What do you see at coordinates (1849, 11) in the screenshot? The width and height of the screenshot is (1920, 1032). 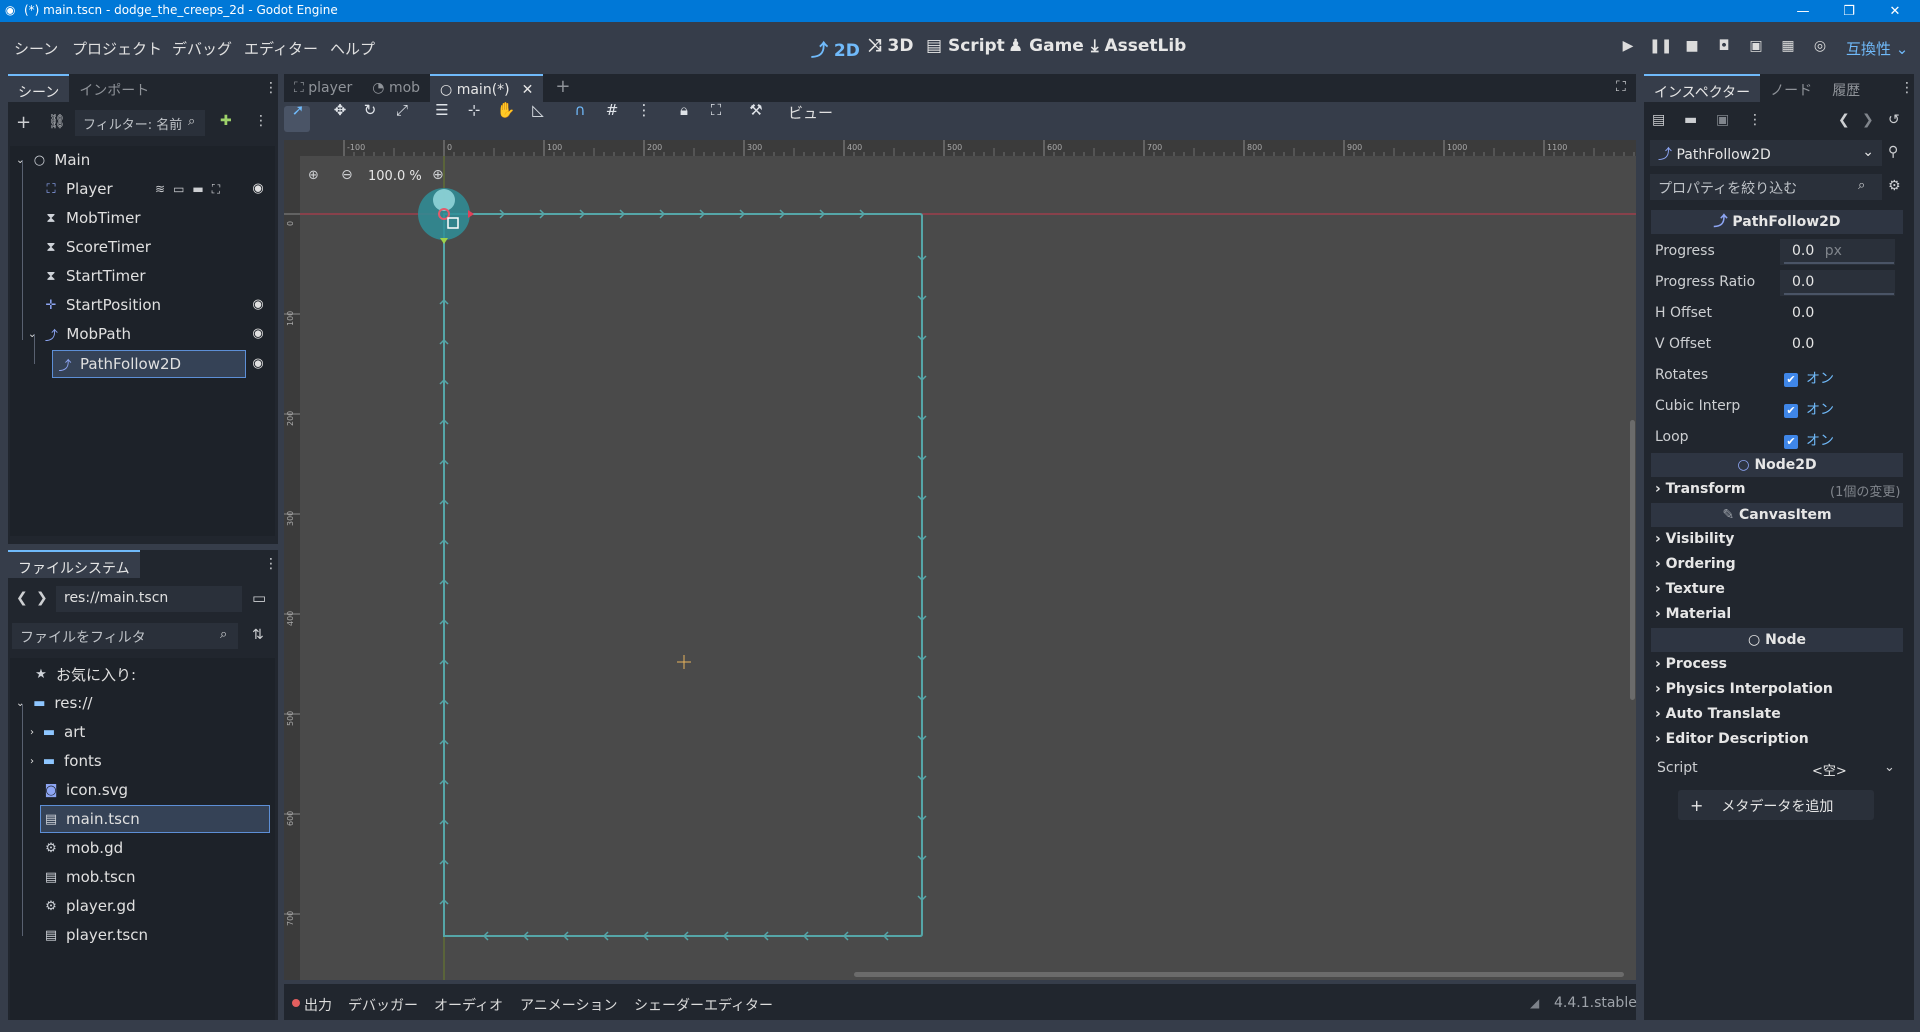 I see `restore-button: ❐` at bounding box center [1849, 11].